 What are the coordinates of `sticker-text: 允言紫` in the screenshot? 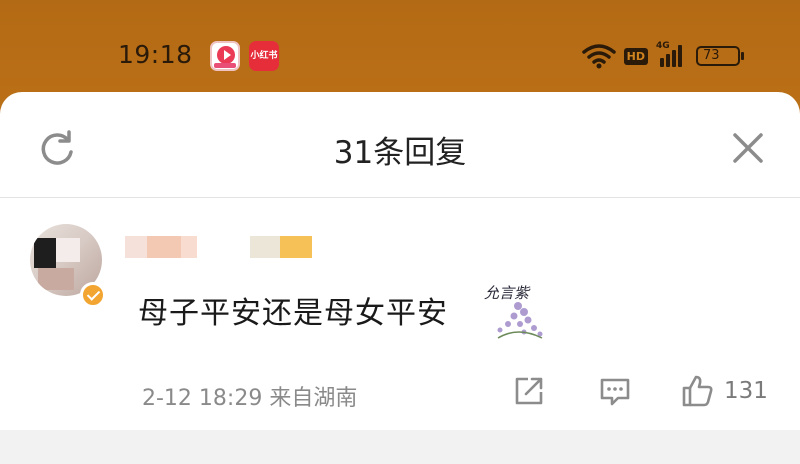 It's located at (507, 293).